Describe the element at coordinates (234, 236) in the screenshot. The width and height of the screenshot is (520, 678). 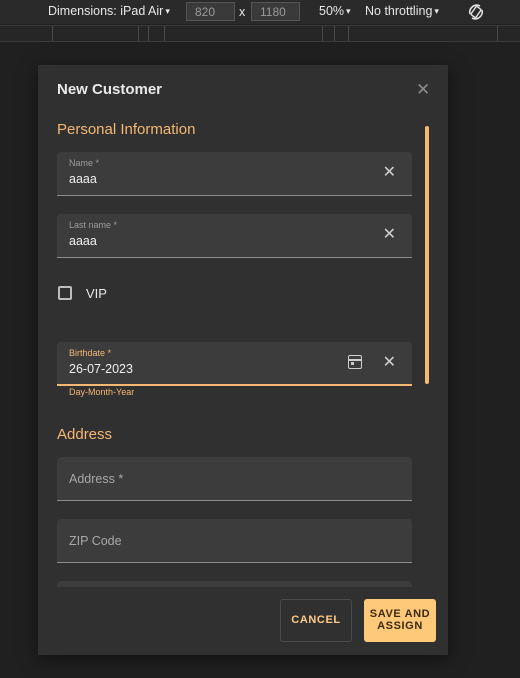
I see `last-name-field: Last name * aaaa ✕` at that location.